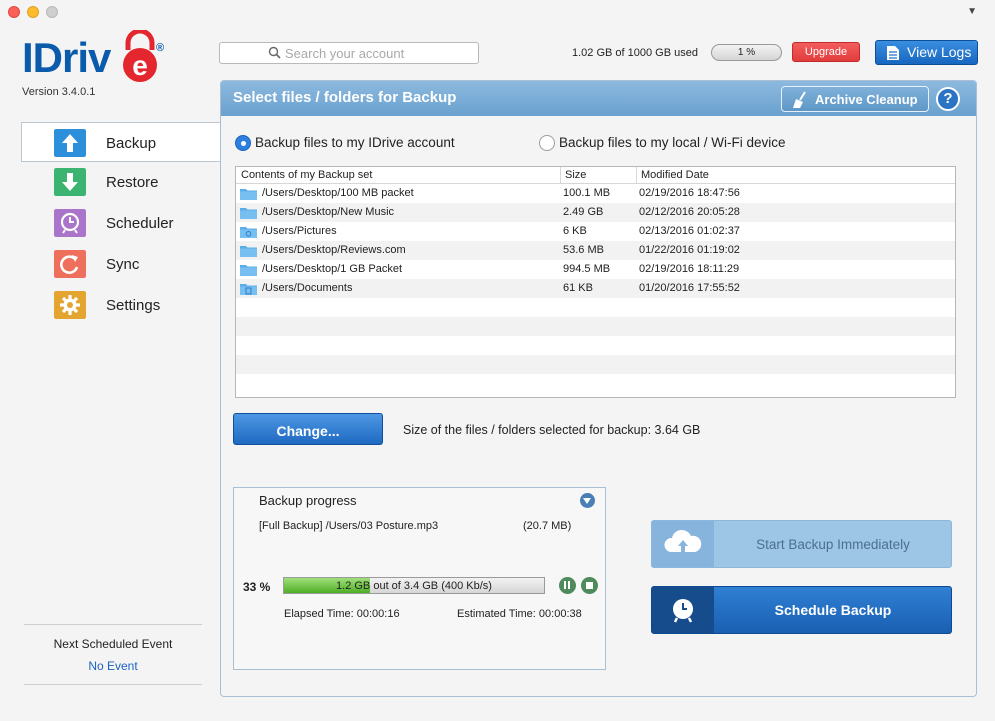  Describe the element at coordinates (70, 305) in the screenshot. I see `gear-icon` at that location.